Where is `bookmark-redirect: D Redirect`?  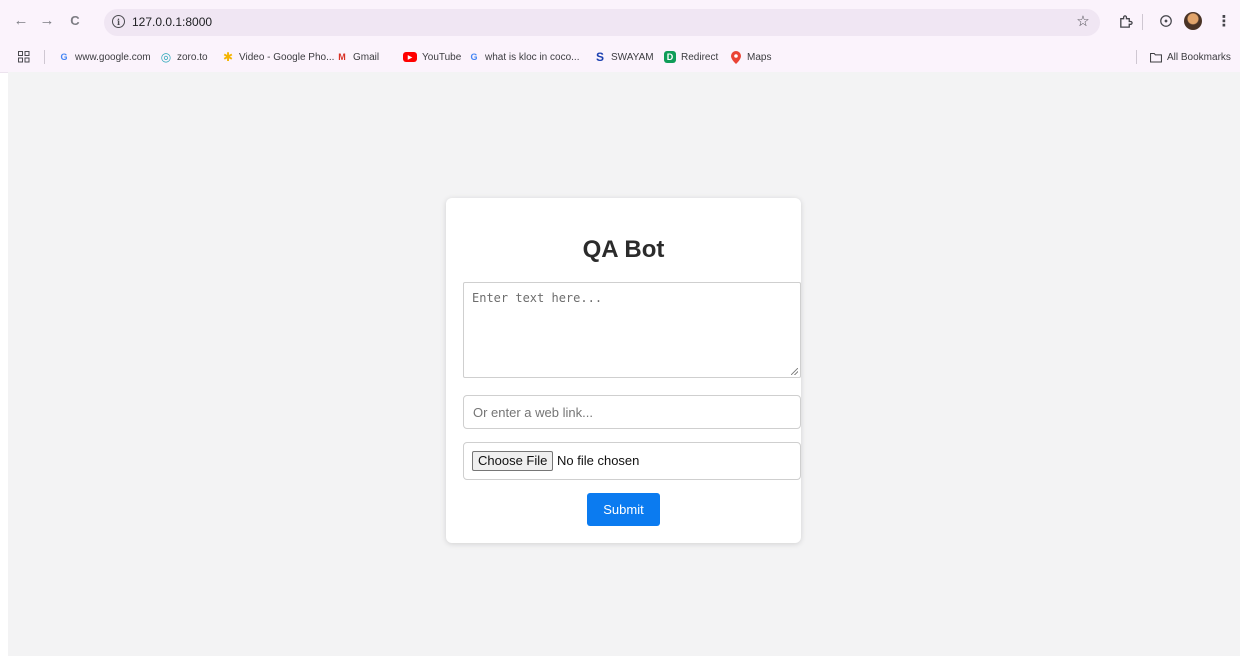 bookmark-redirect: D Redirect is located at coordinates (691, 57).